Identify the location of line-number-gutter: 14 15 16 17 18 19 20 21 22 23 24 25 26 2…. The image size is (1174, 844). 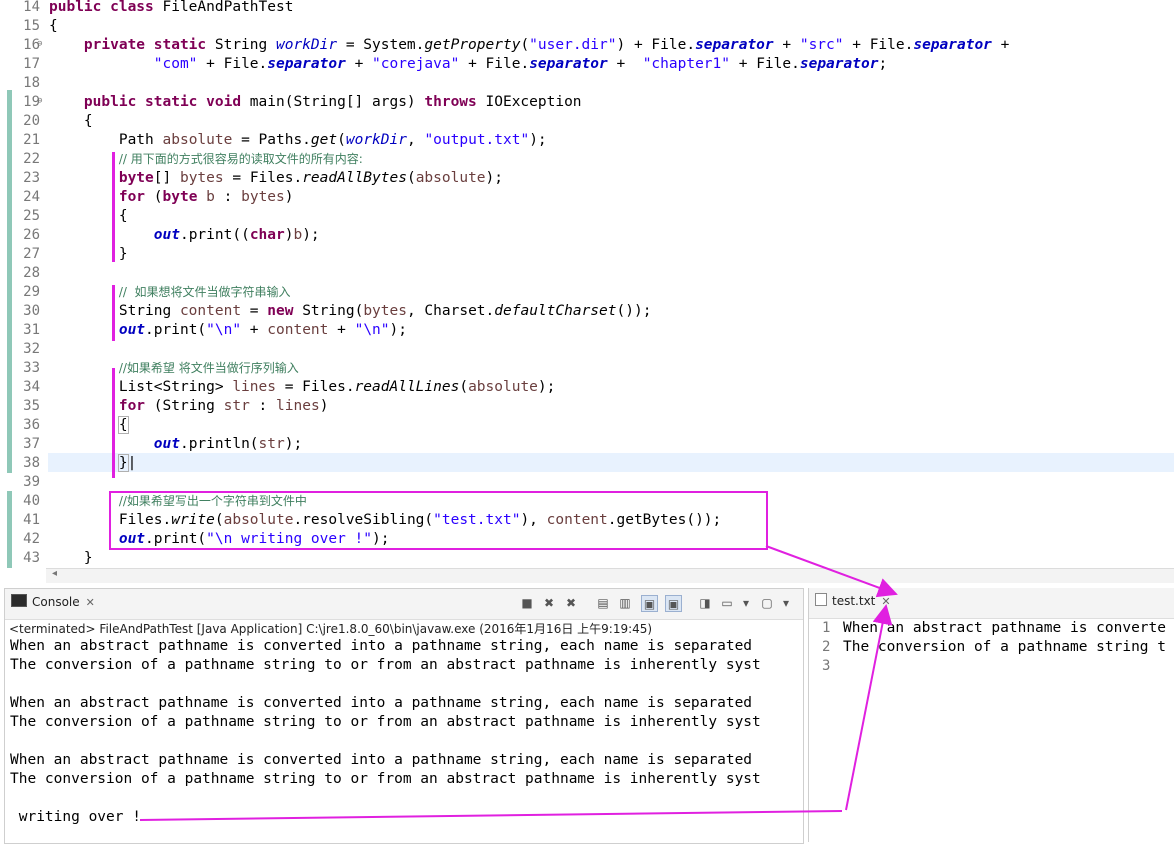
(23, 284).